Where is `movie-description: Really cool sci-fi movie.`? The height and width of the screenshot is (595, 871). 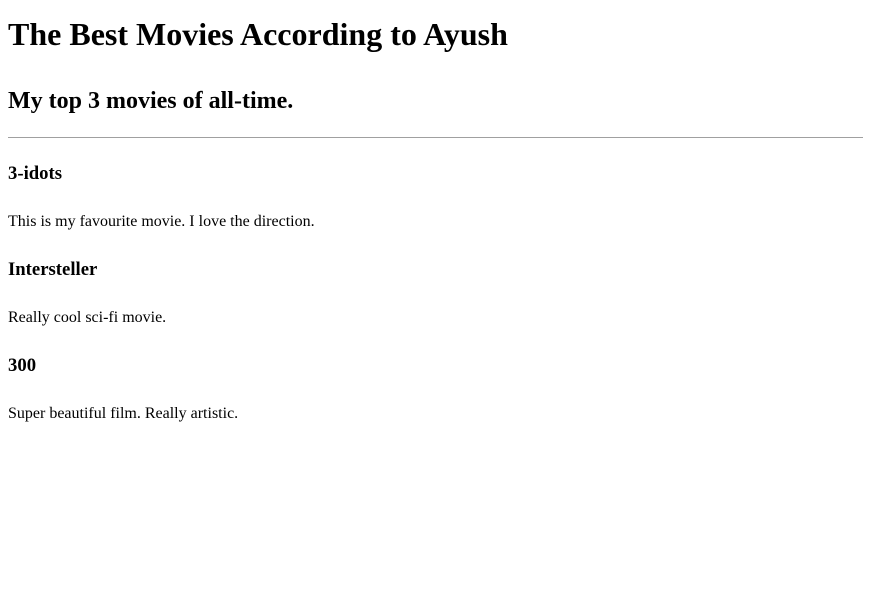 movie-description: Really cool sci-fi movie. is located at coordinates (87, 317).